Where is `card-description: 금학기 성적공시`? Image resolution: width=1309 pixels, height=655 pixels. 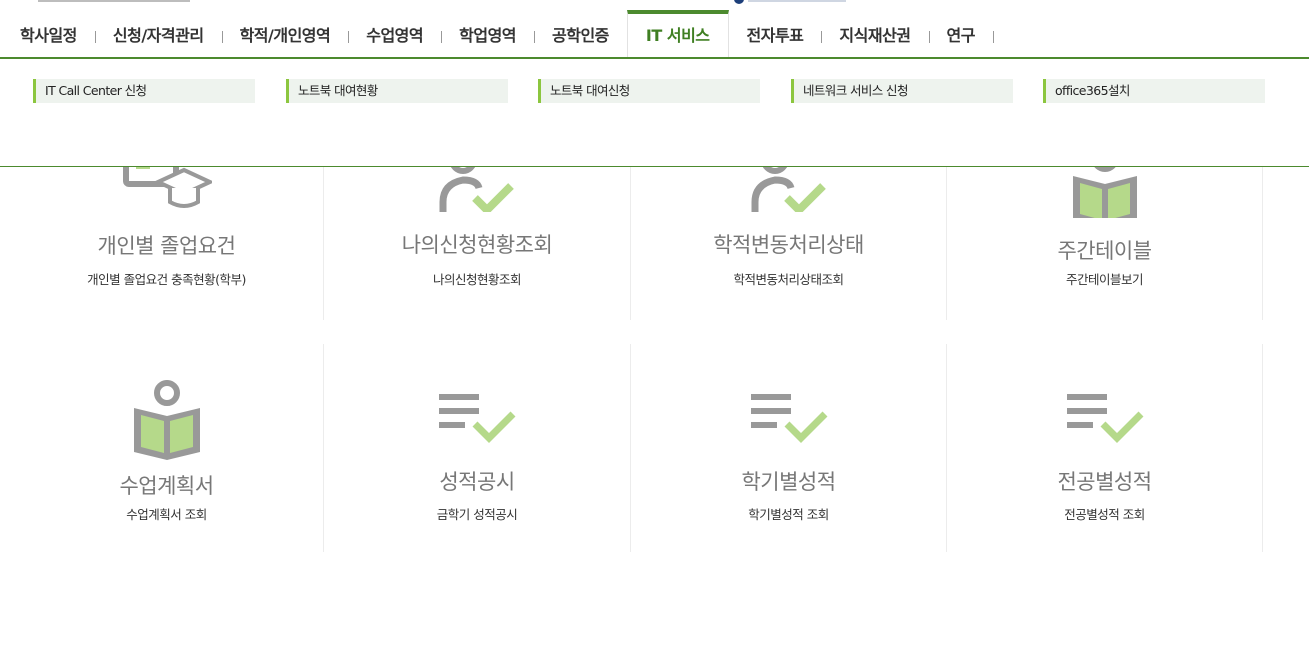
card-description: 금학기 성적공시 is located at coordinates (477, 514).